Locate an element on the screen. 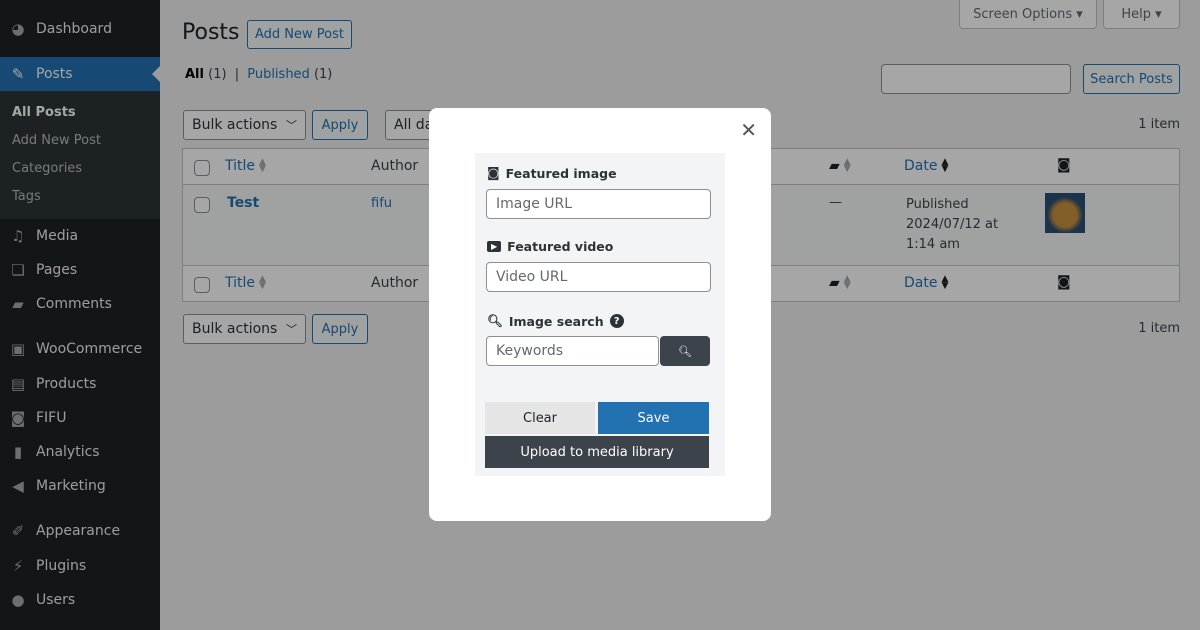 The image size is (1200, 630). clear-button: Clear is located at coordinates (540, 418).